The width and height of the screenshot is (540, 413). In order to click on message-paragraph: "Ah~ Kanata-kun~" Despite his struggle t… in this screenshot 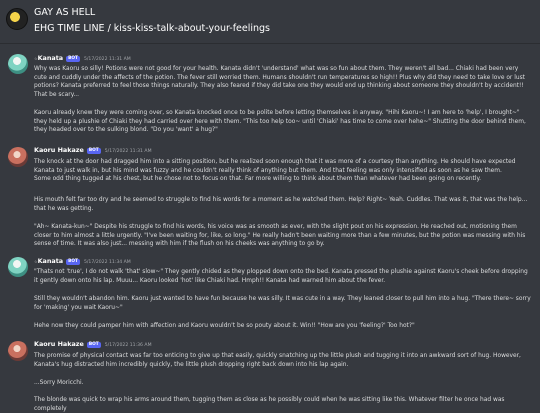, I will do `click(280, 235)`.